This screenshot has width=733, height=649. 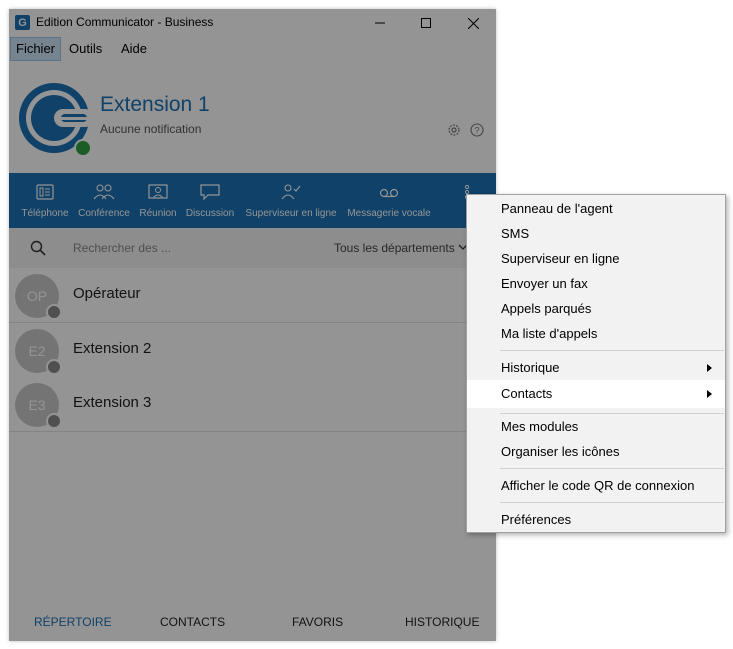 What do you see at coordinates (252, 23) in the screenshot?
I see `title-bar: G Edition Communicator - Business` at bounding box center [252, 23].